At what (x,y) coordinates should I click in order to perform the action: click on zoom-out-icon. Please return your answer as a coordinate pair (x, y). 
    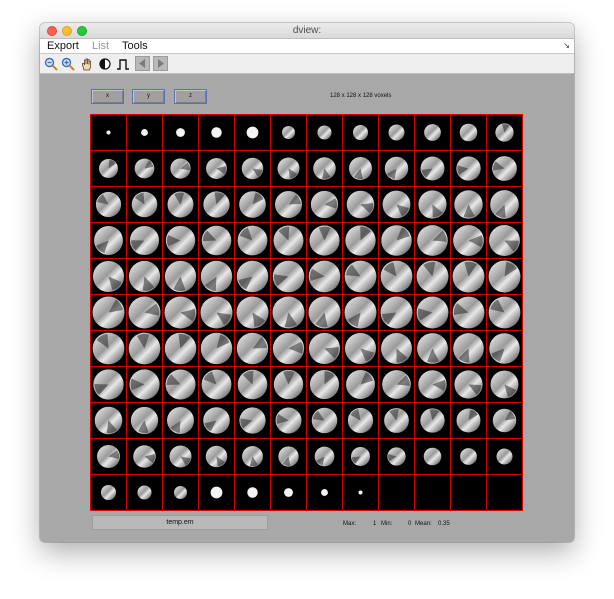
    Looking at the image, I should click on (50, 63).